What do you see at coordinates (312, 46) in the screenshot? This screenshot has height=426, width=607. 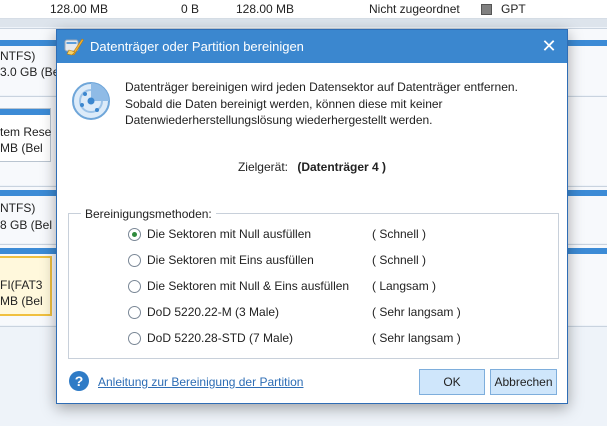 I see `dialog-titlebar: Datenträger oder Partition bereinigen ✕` at bounding box center [312, 46].